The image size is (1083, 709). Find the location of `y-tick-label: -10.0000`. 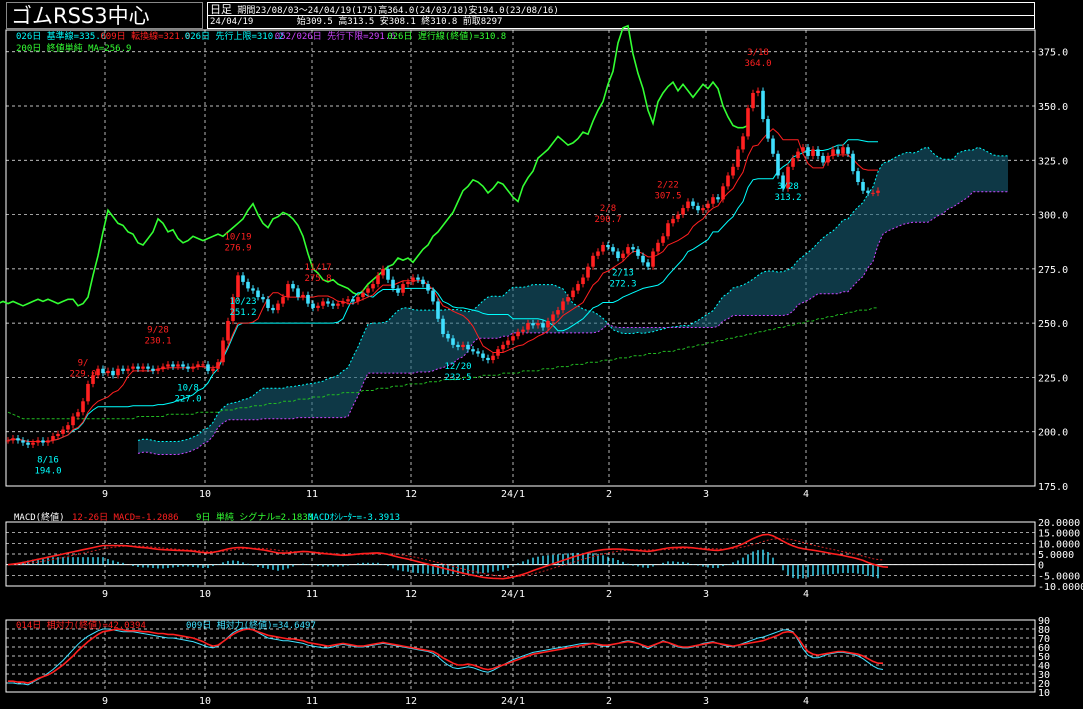

y-tick-label: -10.0000 is located at coordinates (1060, 587).